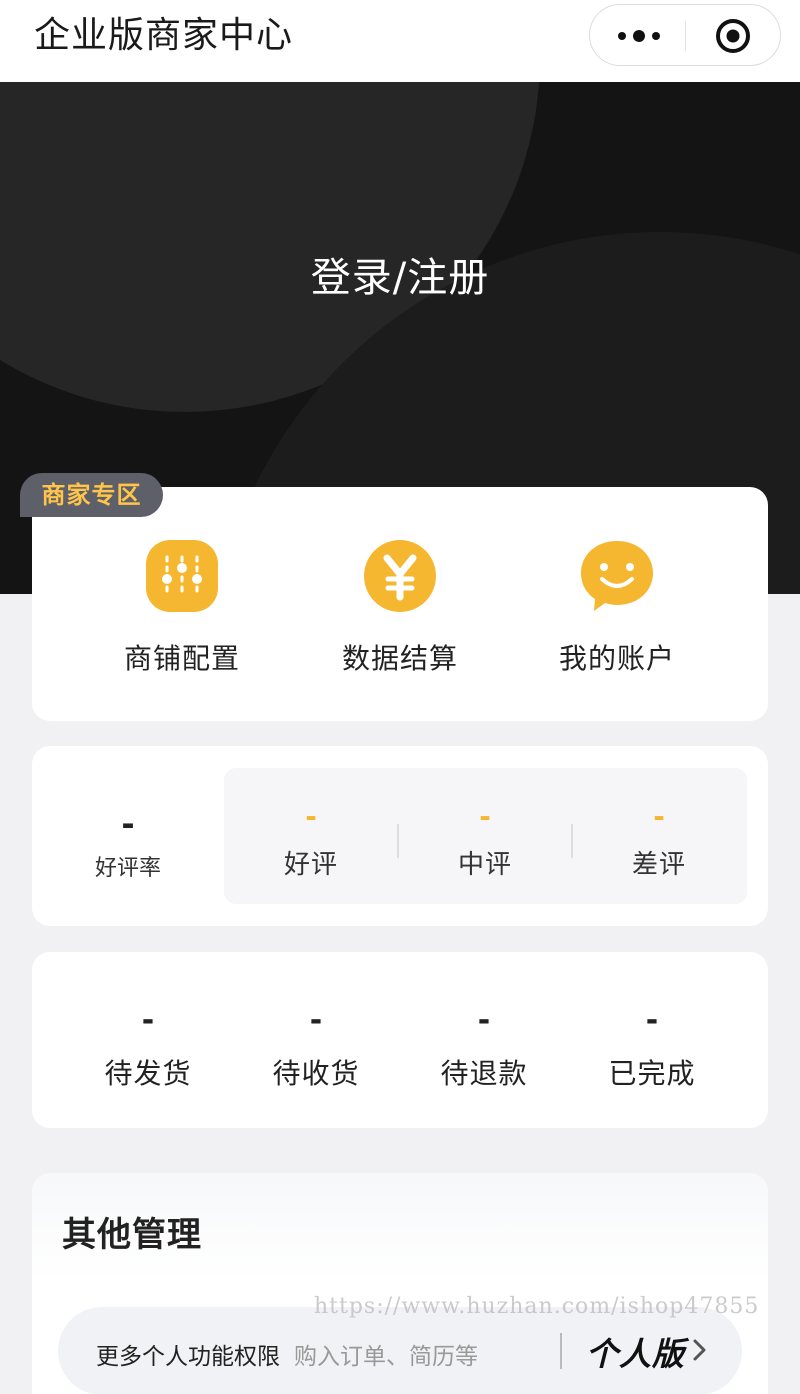 The image size is (800, 1394). What do you see at coordinates (659, 841) in the screenshot?
I see `bad-review-stat: - 差评` at bounding box center [659, 841].